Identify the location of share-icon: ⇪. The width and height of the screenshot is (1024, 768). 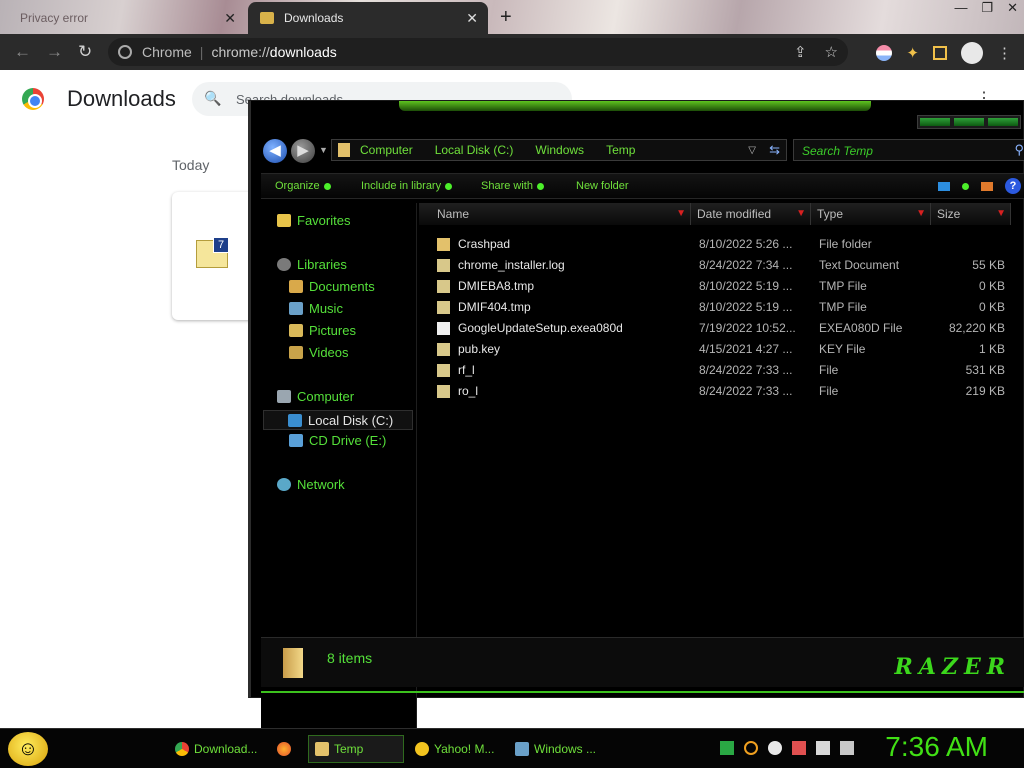
(800, 52).